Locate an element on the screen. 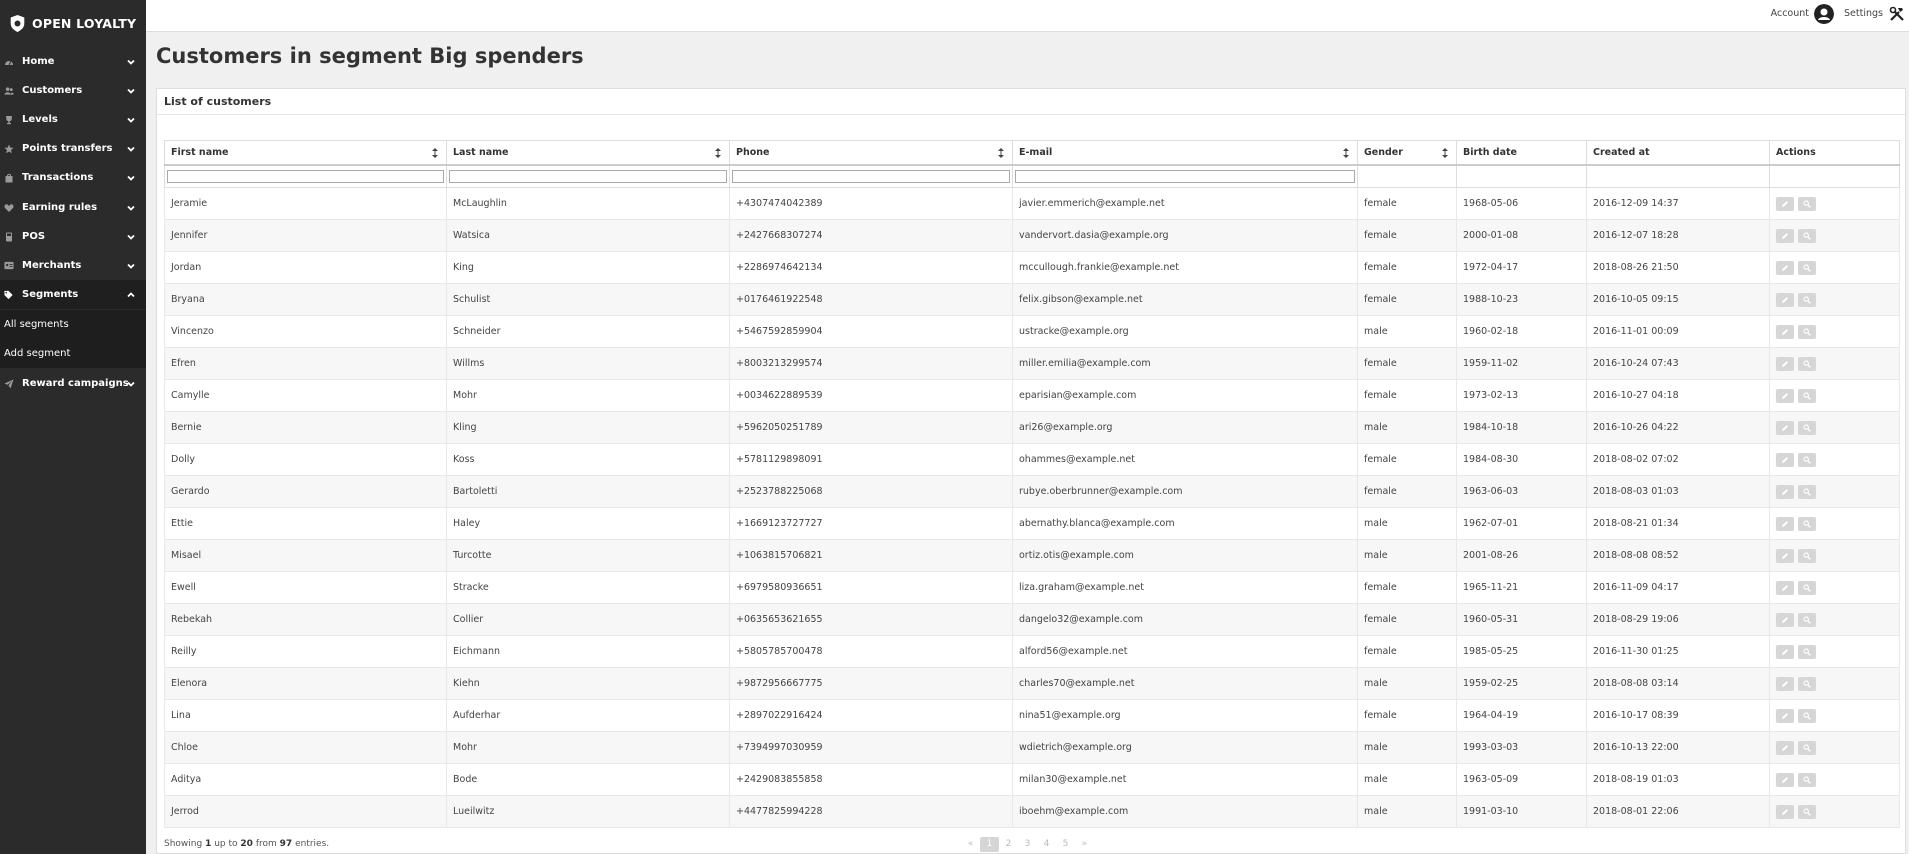 This screenshot has width=1909, height=854. sidebar-subitem-add-segment: Add segment is located at coordinates (73, 353).